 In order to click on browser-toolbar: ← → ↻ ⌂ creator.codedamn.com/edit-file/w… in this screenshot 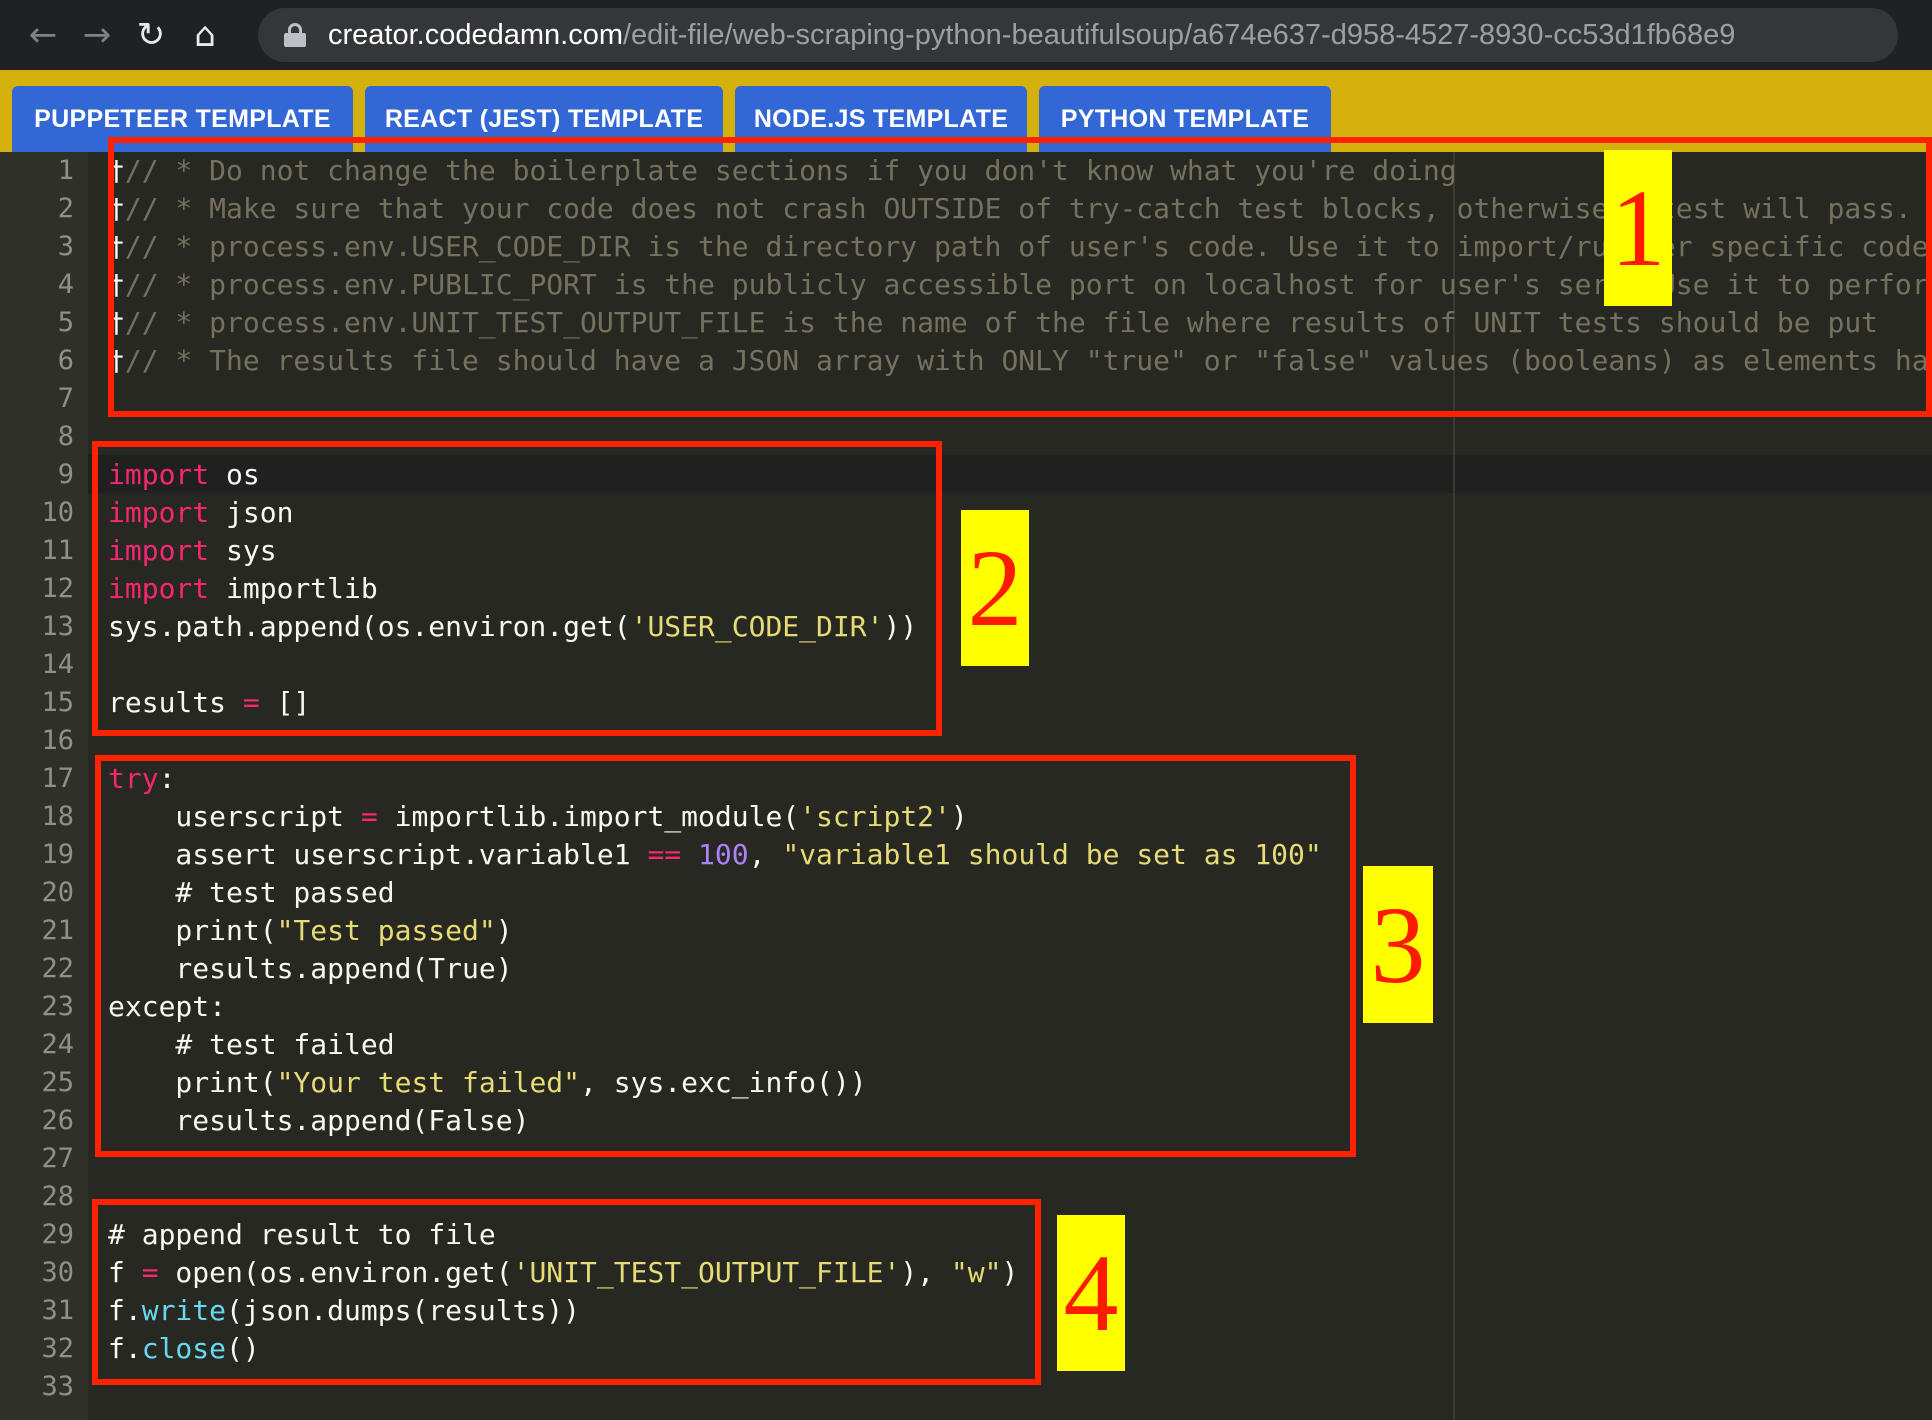, I will do `click(966, 35)`.